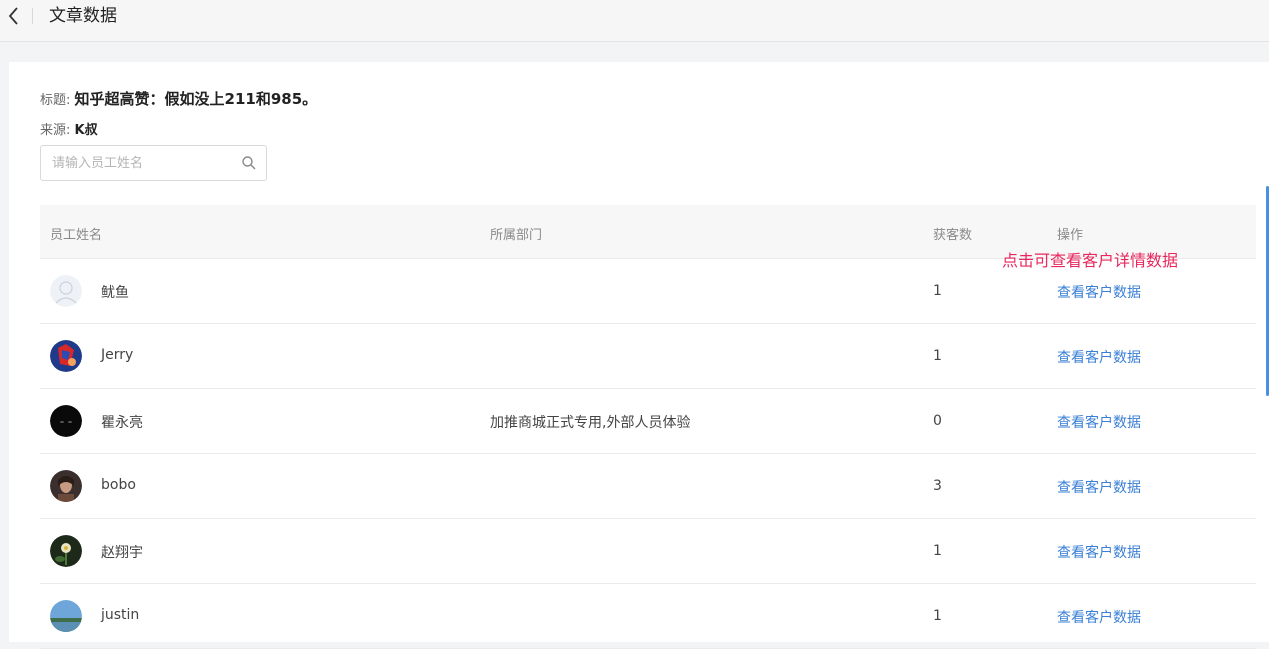 This screenshot has height=649, width=1269. What do you see at coordinates (196, 99) in the screenshot?
I see `article-title-value: 知乎超高赞：假如没上211和985。` at bounding box center [196, 99].